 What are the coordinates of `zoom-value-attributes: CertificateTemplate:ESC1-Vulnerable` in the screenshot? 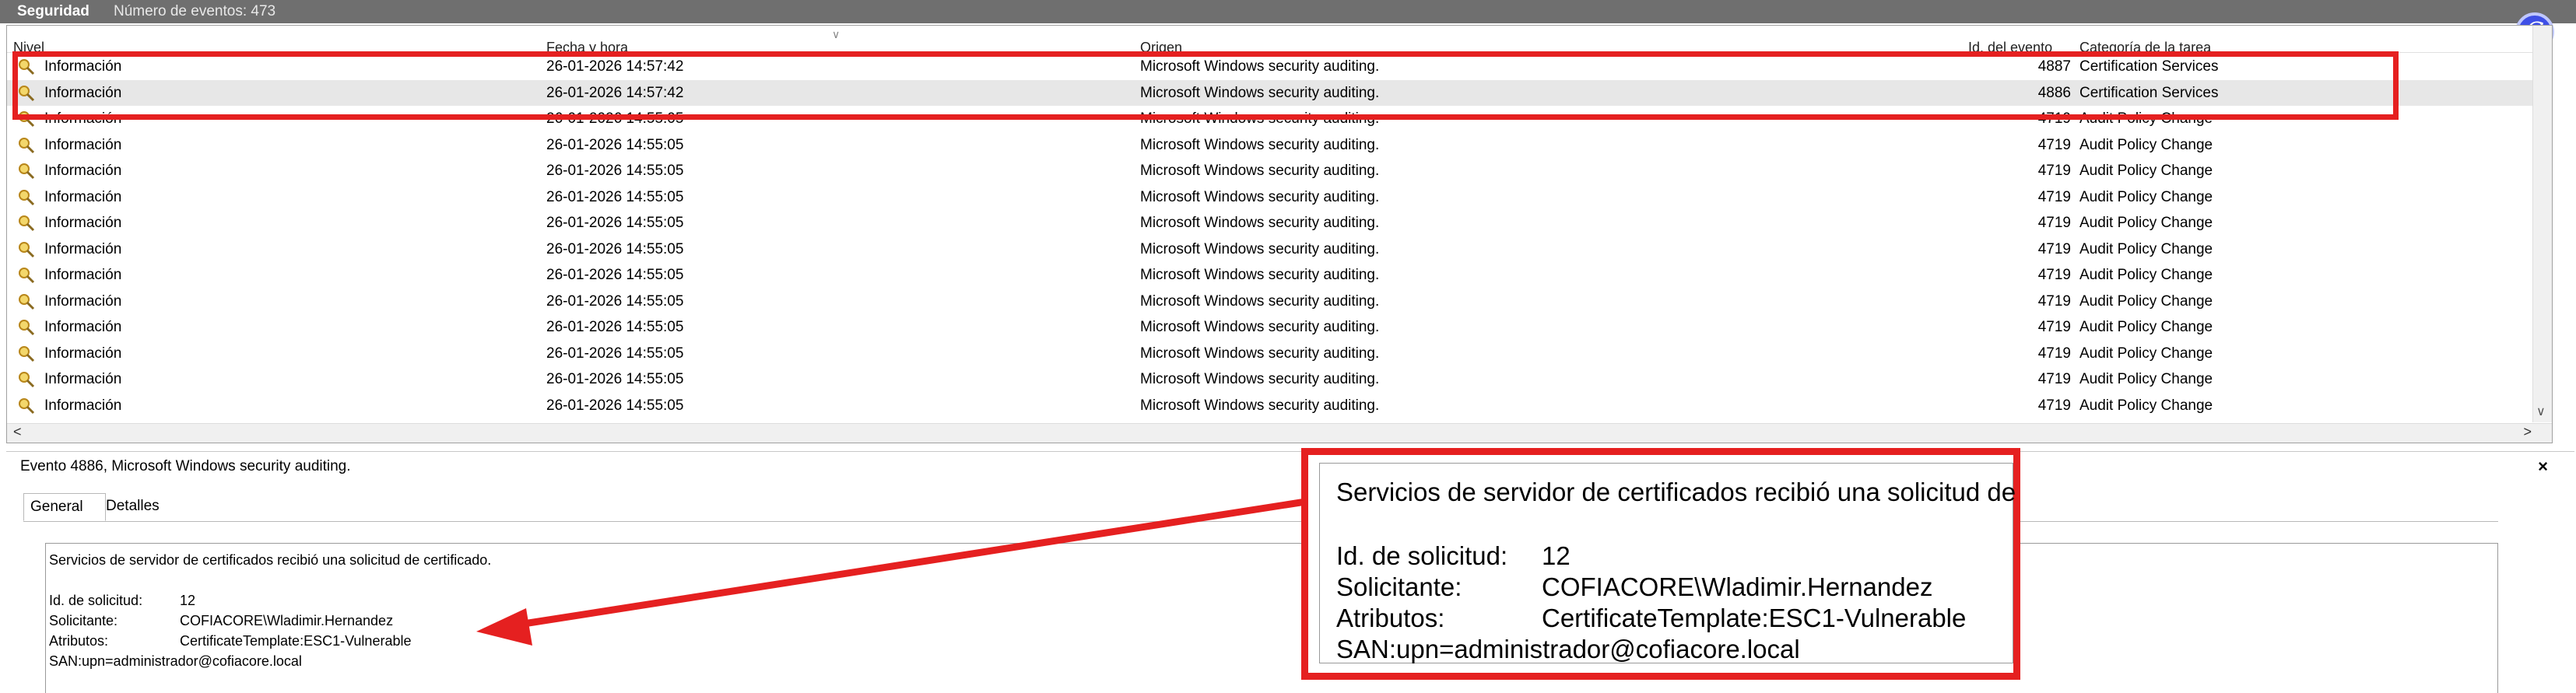 It's located at (1755, 618).